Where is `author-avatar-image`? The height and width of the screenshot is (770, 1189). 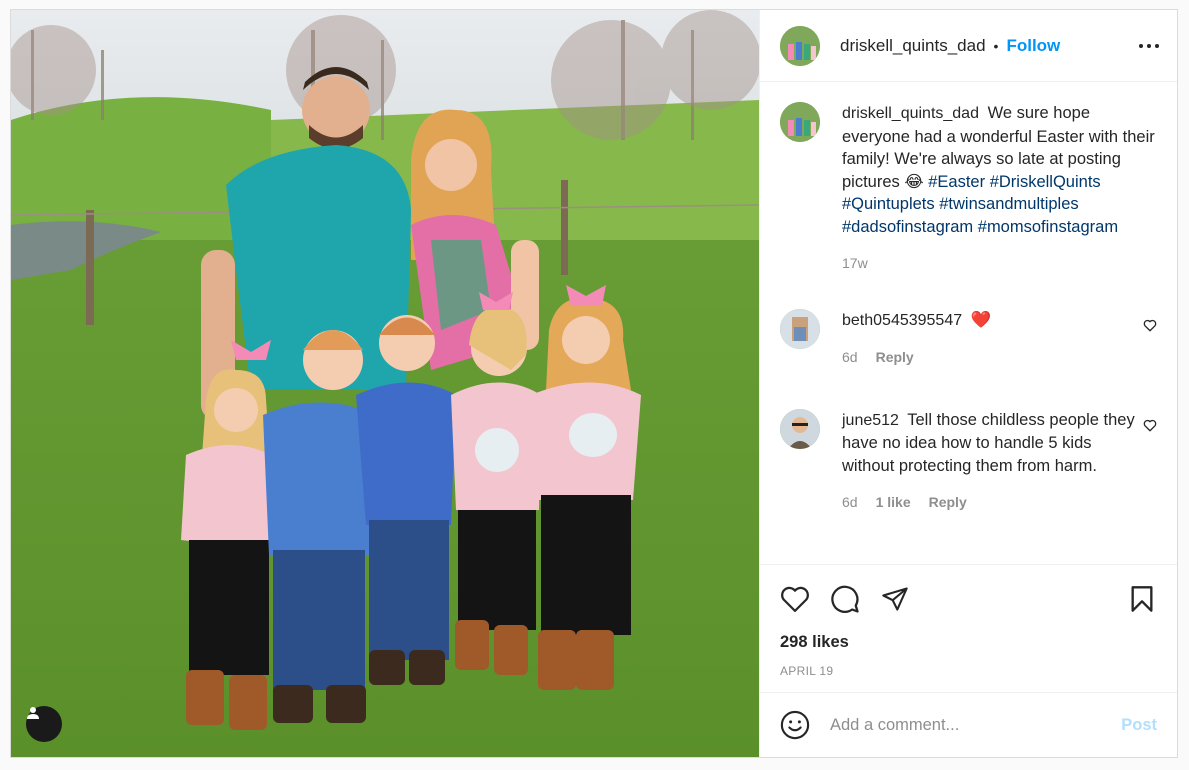 author-avatar-image is located at coordinates (800, 45).